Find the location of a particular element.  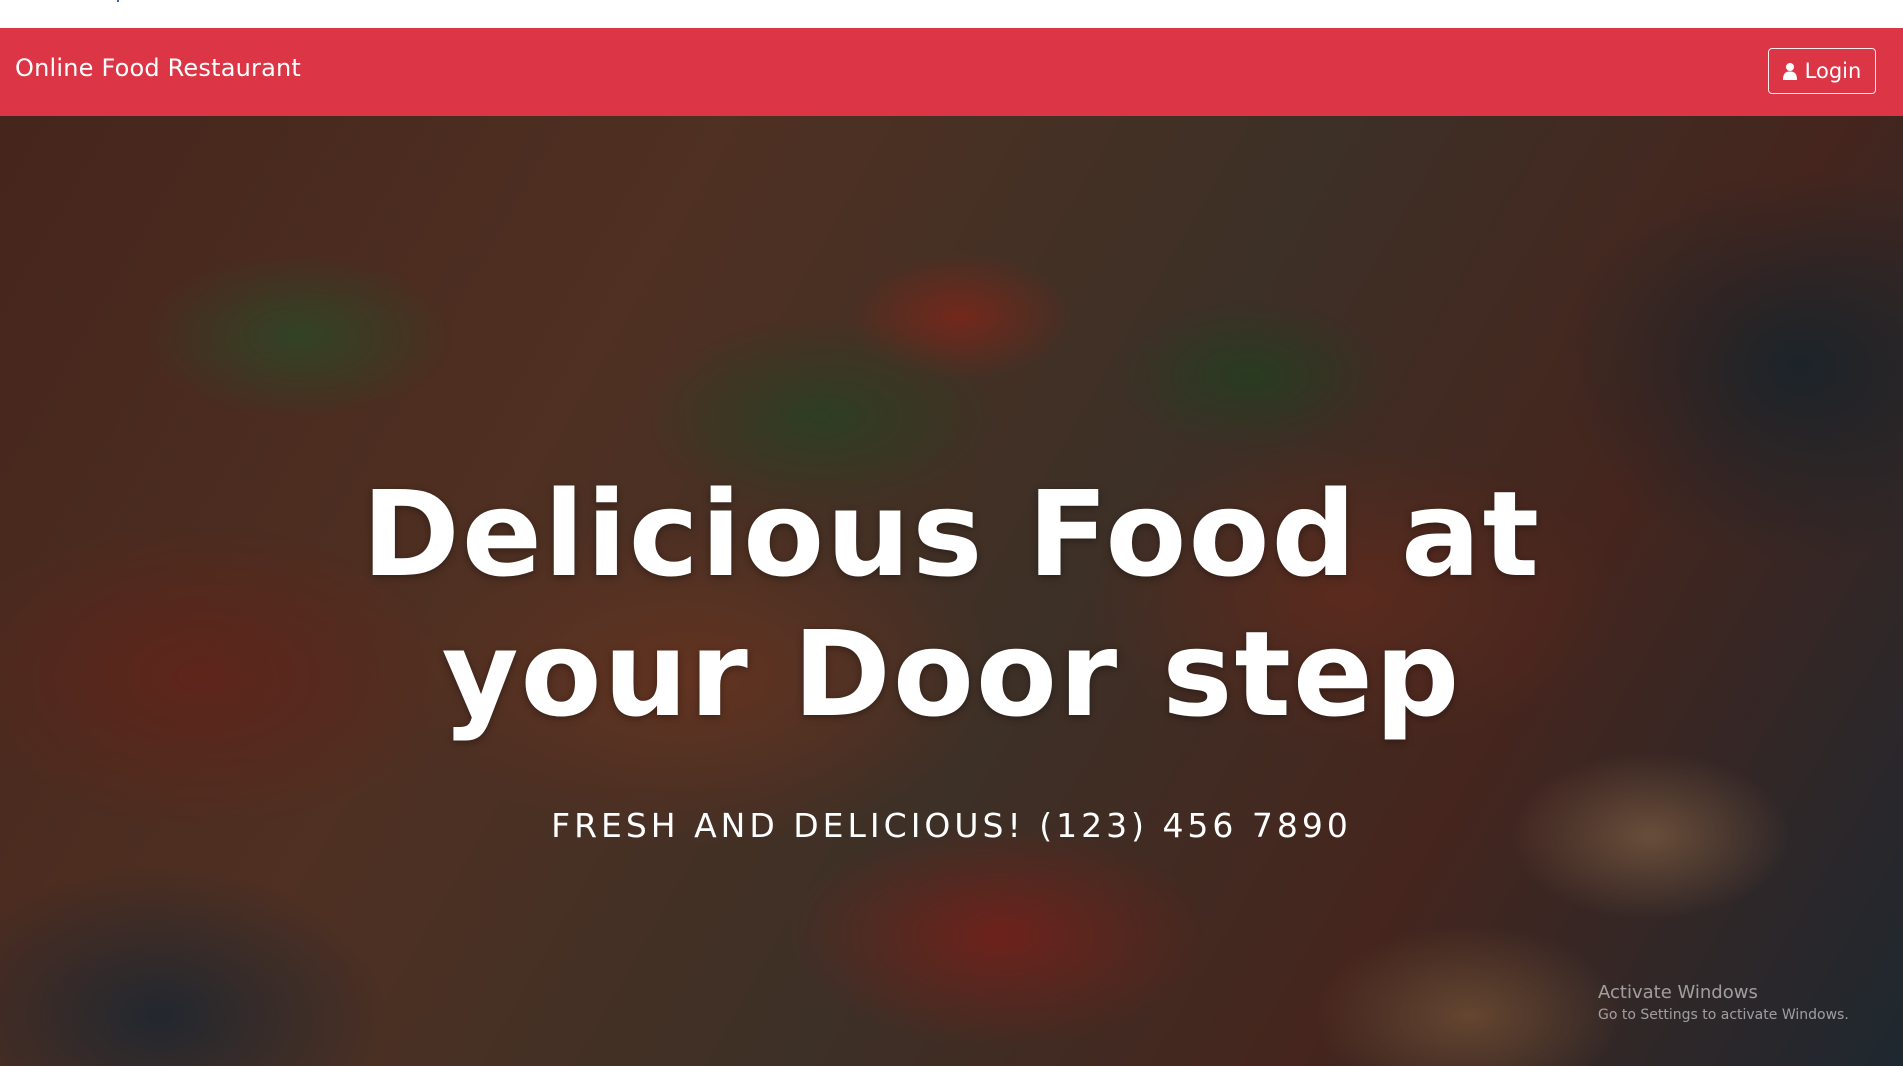

brand-link: Online Food Restaurant is located at coordinates (158, 68).